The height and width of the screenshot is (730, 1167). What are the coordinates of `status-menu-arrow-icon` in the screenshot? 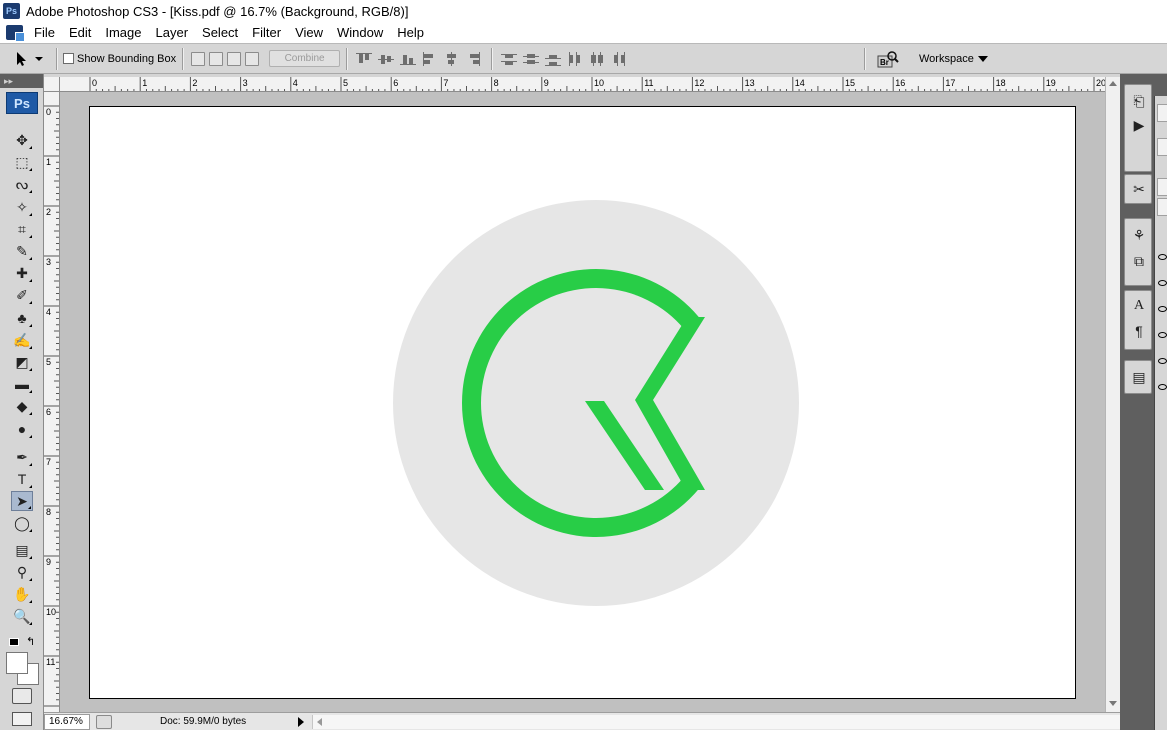 It's located at (301, 721).